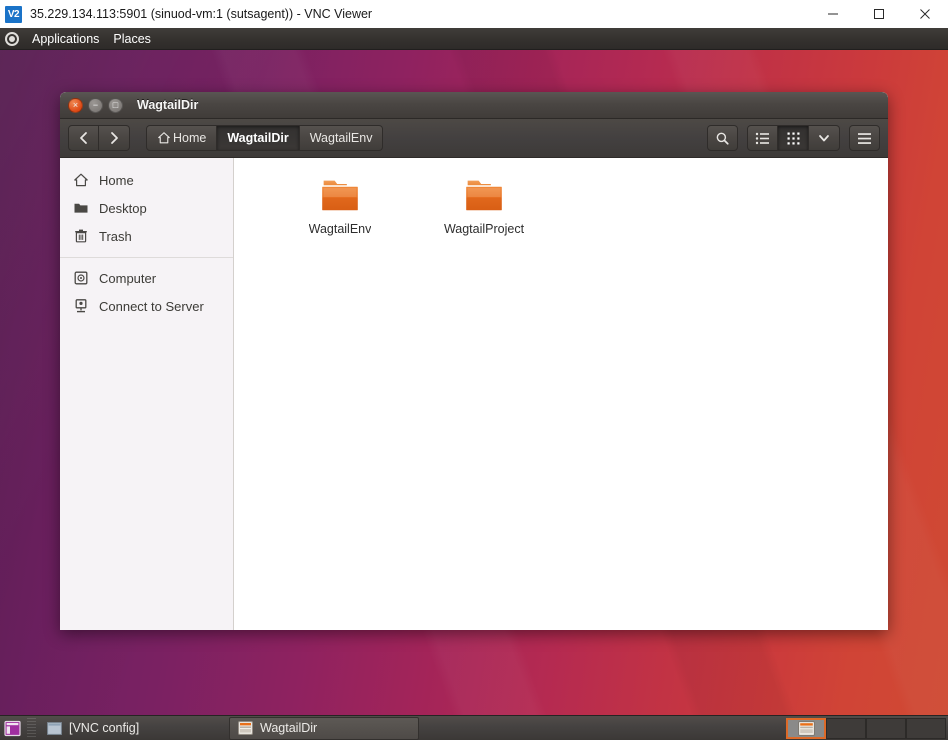 The height and width of the screenshot is (740, 948). I want to click on view-mode-group, so click(793, 138).